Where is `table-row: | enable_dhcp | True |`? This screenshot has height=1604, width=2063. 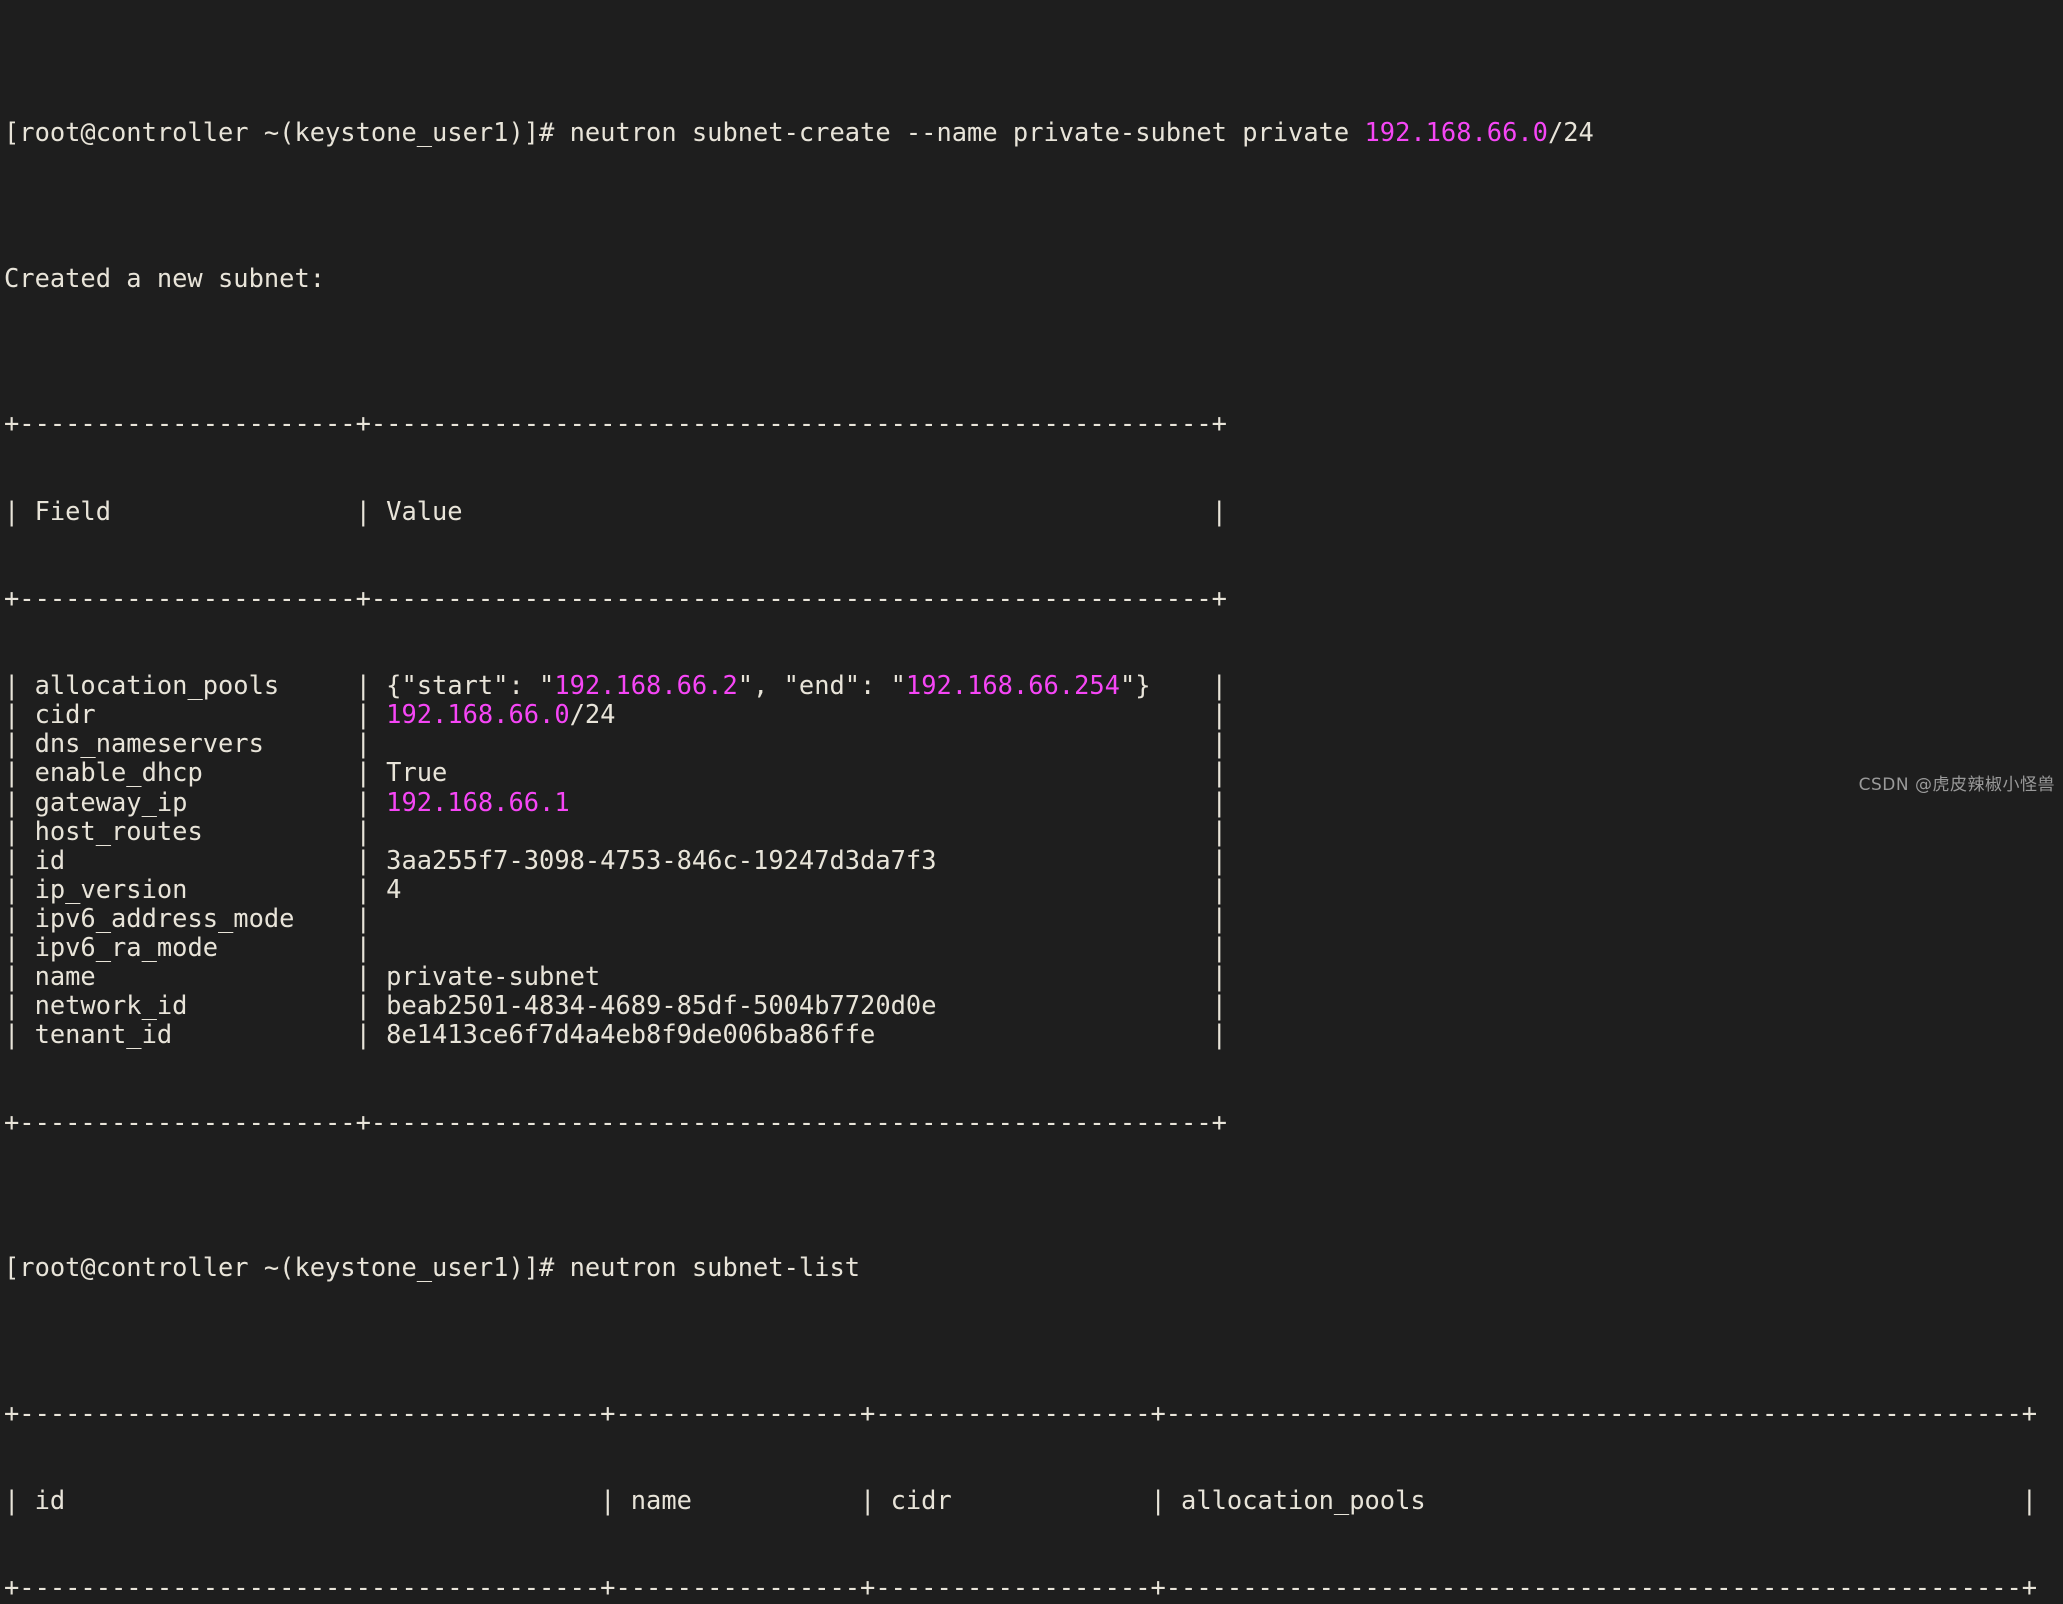 table-row: | enable_dhcp | True | is located at coordinates (1033, 772).